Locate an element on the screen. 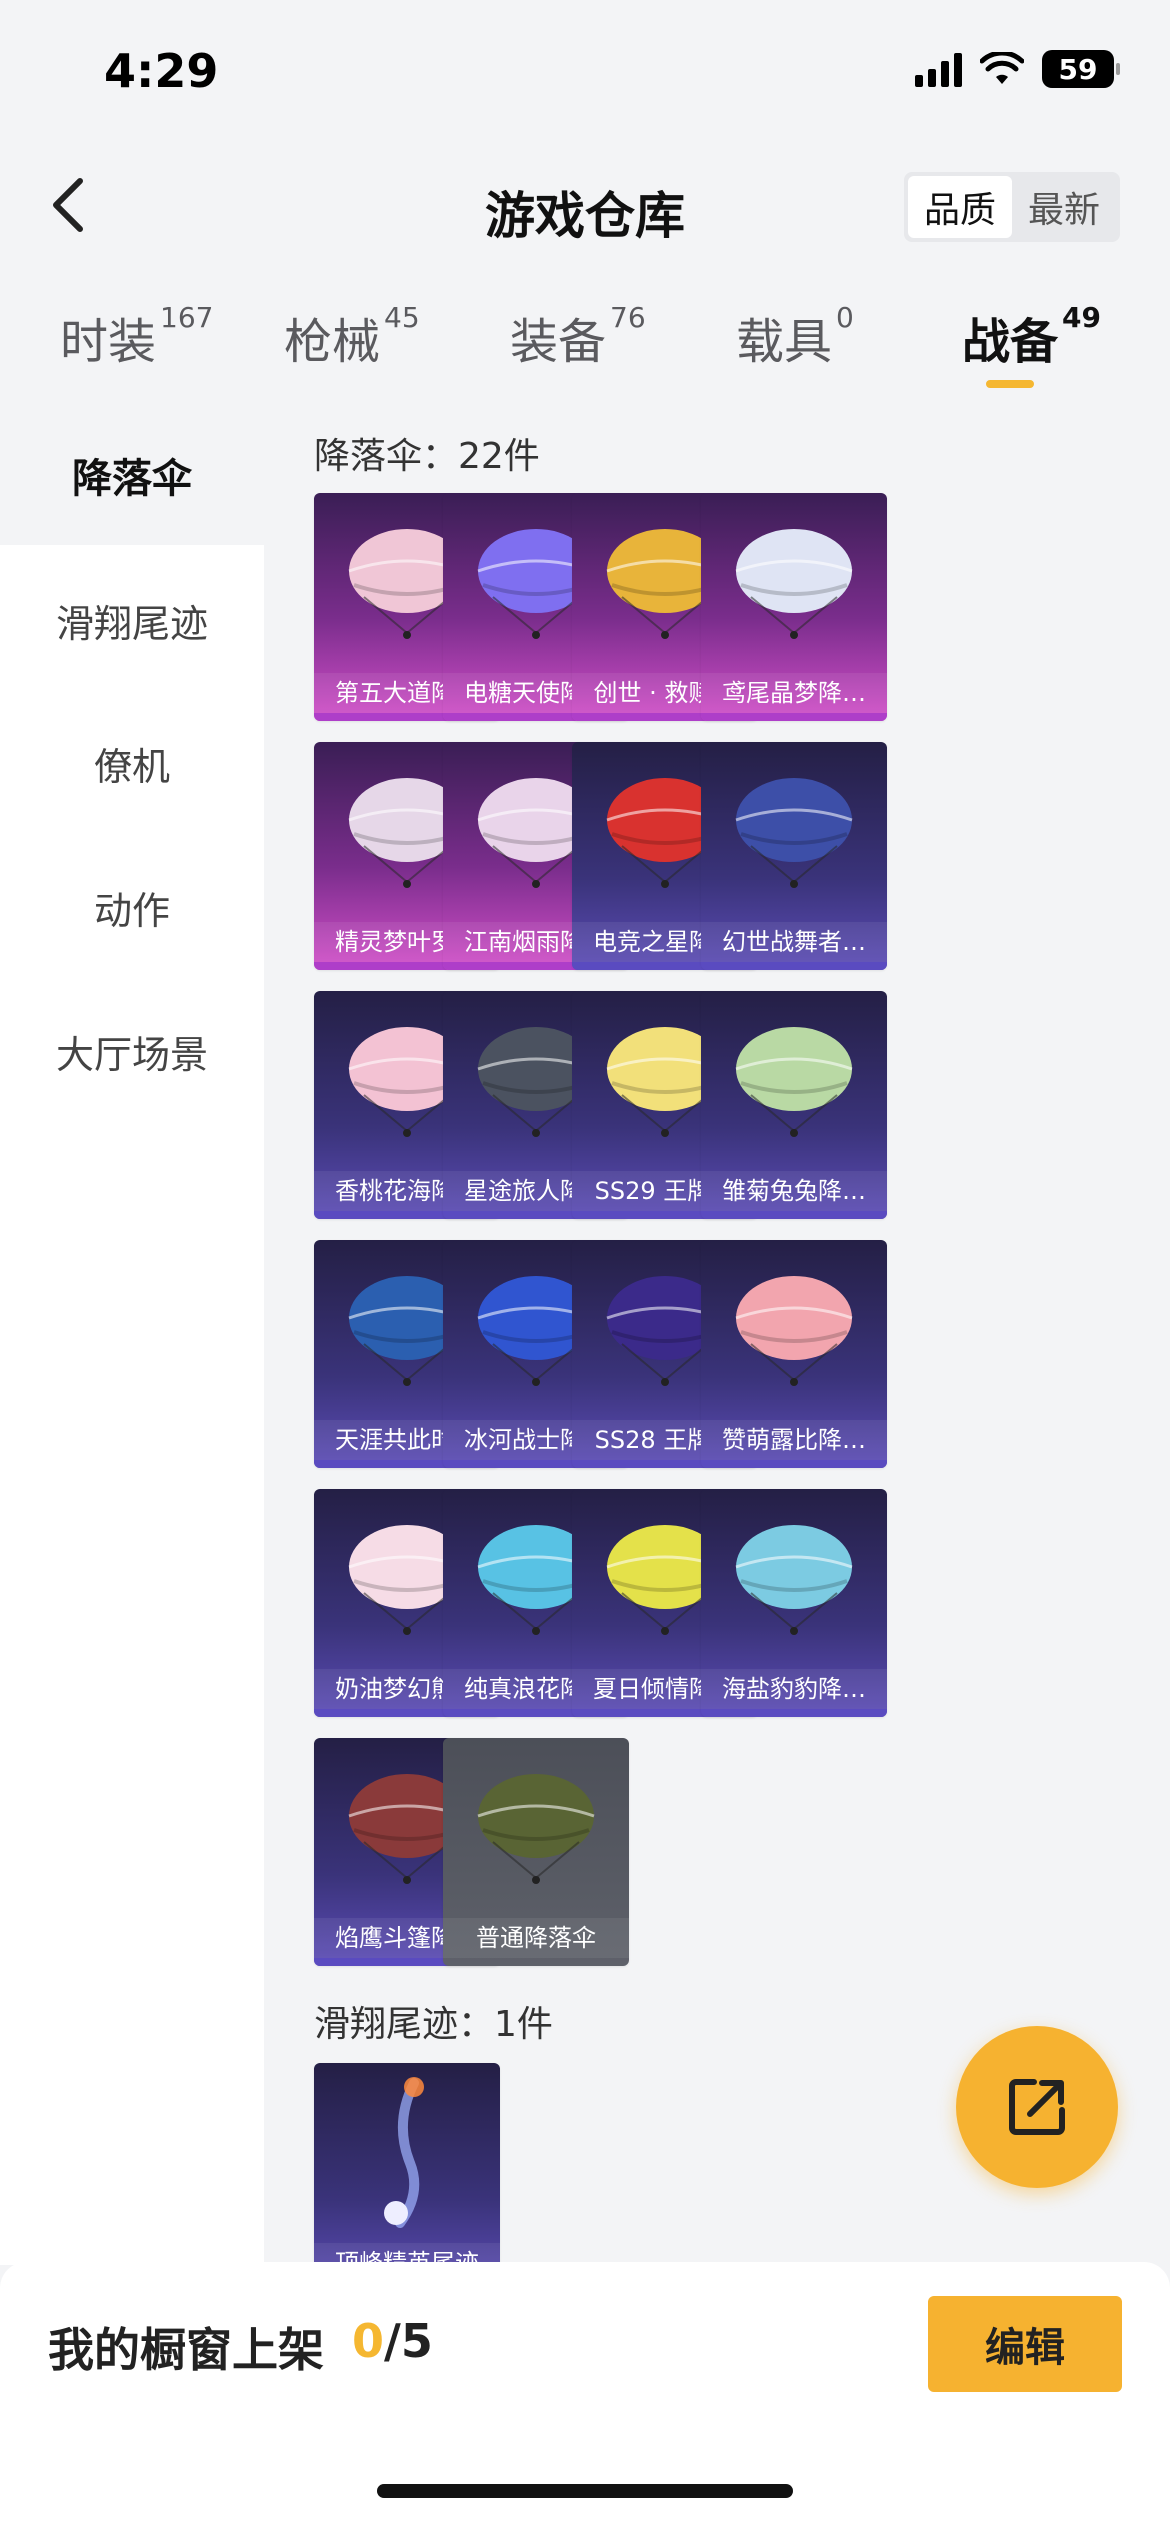 This screenshot has height=2532, width=1170. share-icon is located at coordinates (1037, 2107).